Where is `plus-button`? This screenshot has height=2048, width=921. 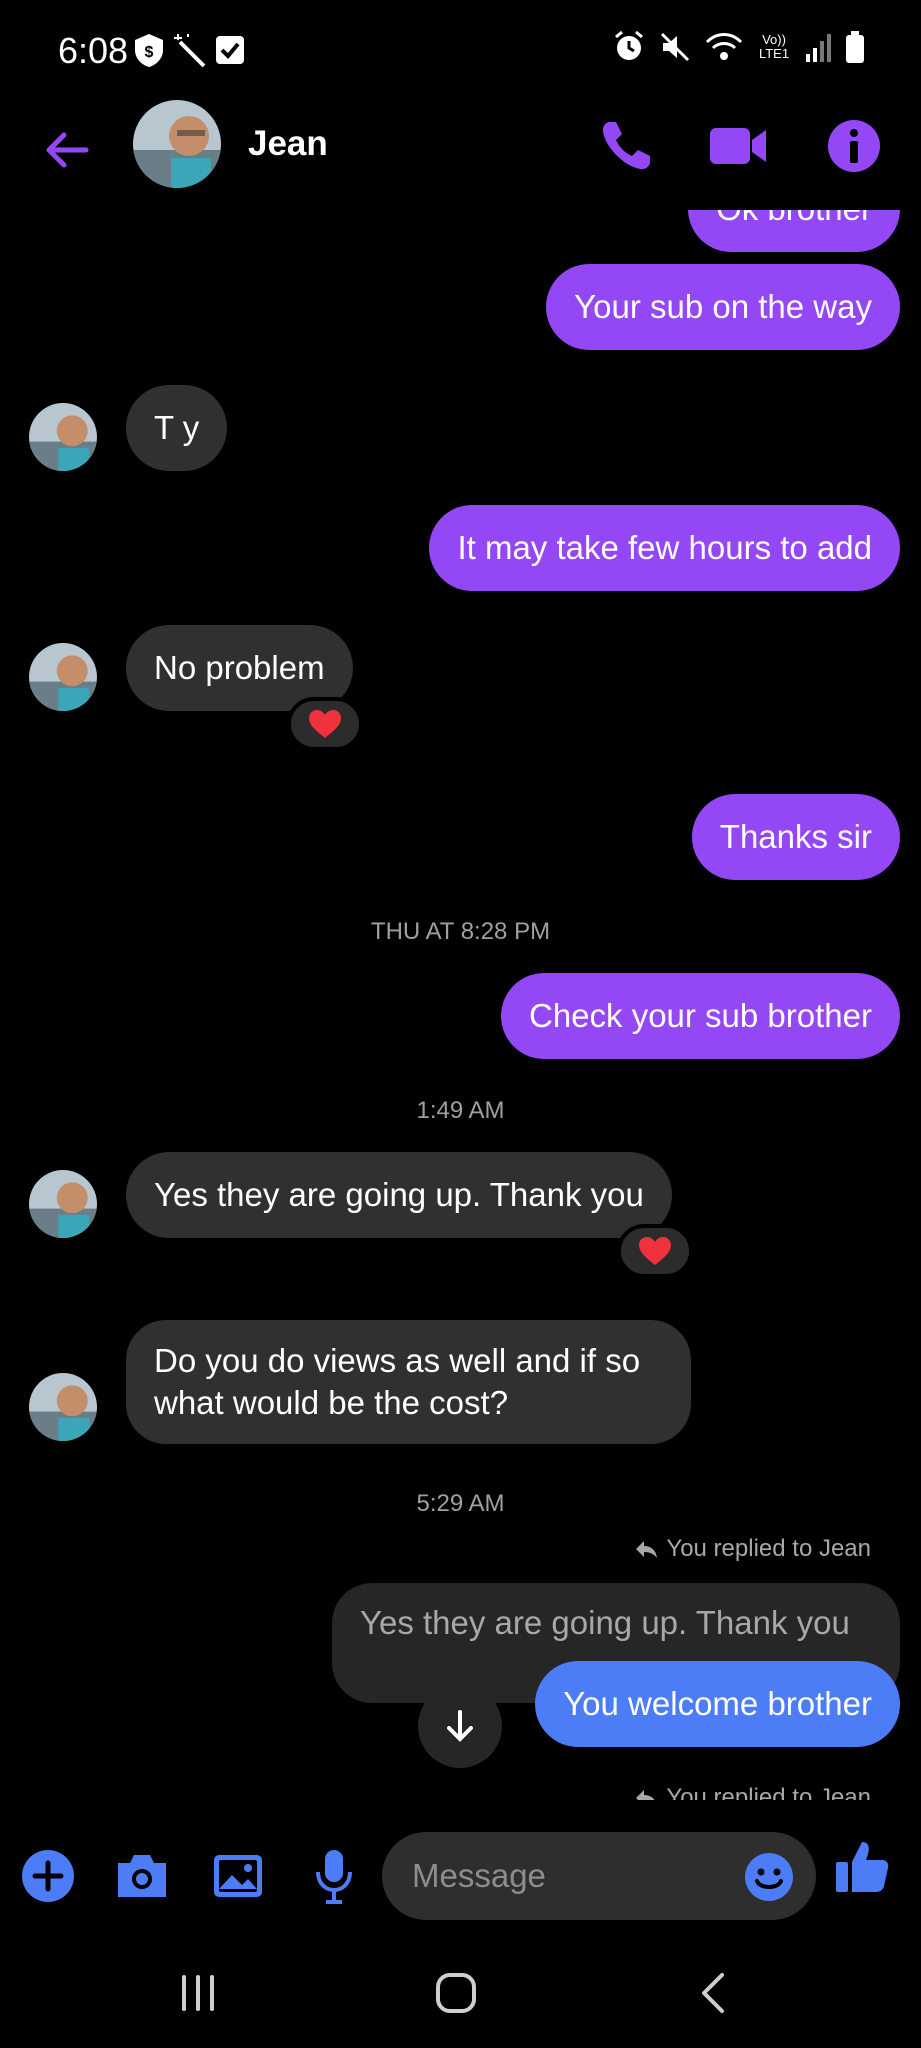
plus-button is located at coordinates (48, 1876).